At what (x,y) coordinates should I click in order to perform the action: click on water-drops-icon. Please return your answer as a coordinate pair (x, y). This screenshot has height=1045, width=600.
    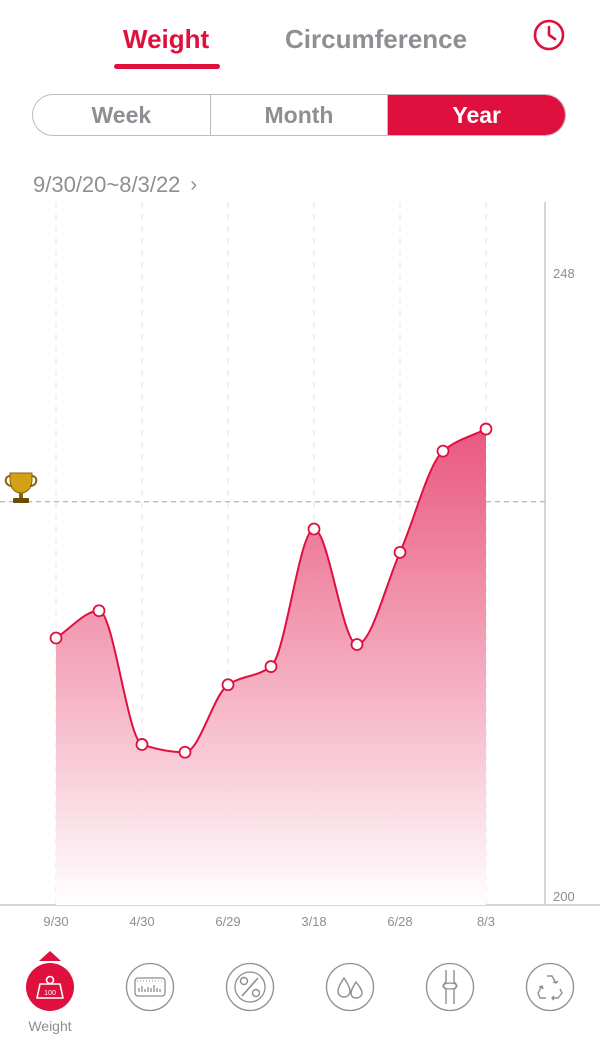
    Looking at the image, I should click on (350, 987).